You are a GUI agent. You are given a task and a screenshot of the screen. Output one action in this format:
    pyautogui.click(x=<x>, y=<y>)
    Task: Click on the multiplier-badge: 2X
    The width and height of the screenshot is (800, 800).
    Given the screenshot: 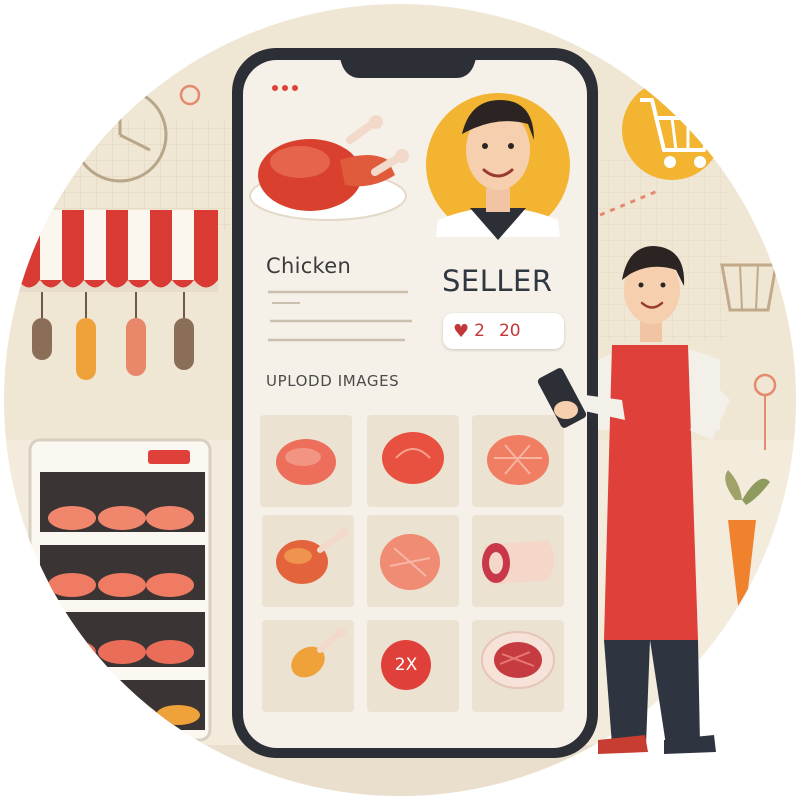 What is the action you would take?
    pyautogui.click(x=406, y=665)
    